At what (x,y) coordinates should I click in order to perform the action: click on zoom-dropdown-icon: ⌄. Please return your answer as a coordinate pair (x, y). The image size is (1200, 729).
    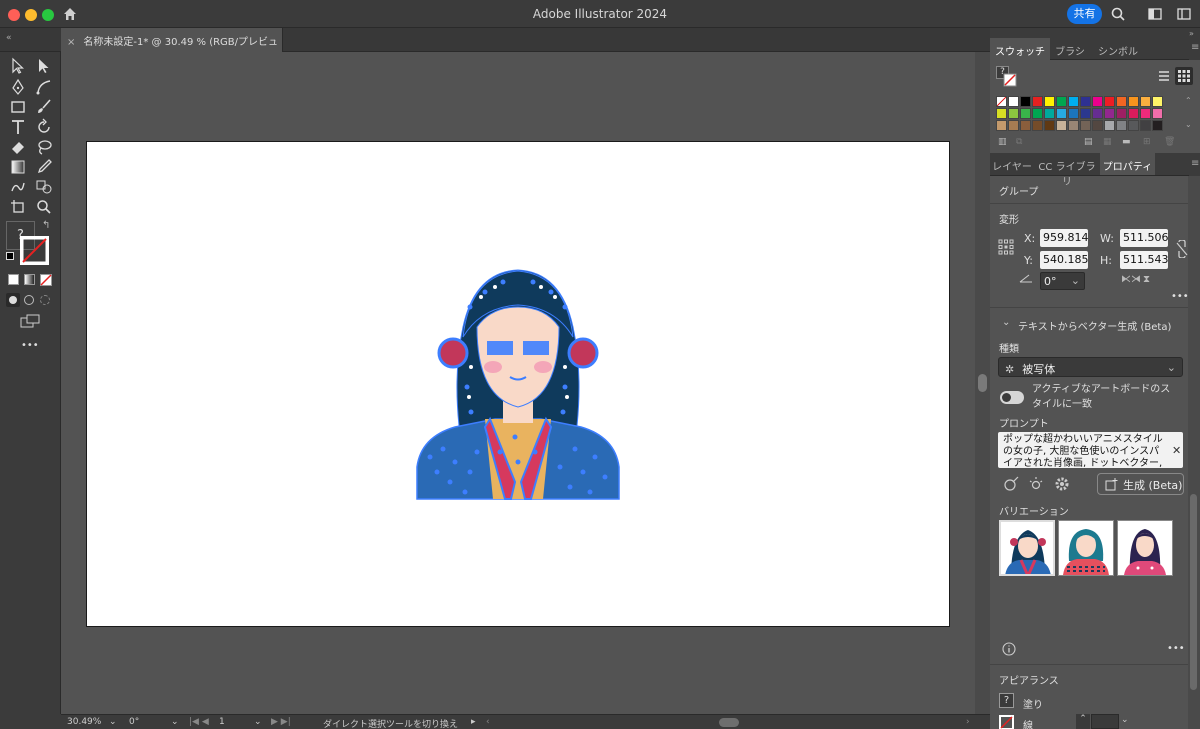
    Looking at the image, I should click on (113, 722).